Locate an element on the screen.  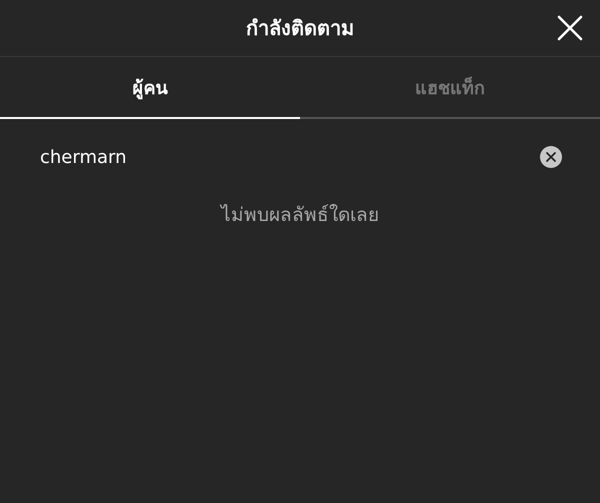
search-field: chermarn is located at coordinates (290, 157).